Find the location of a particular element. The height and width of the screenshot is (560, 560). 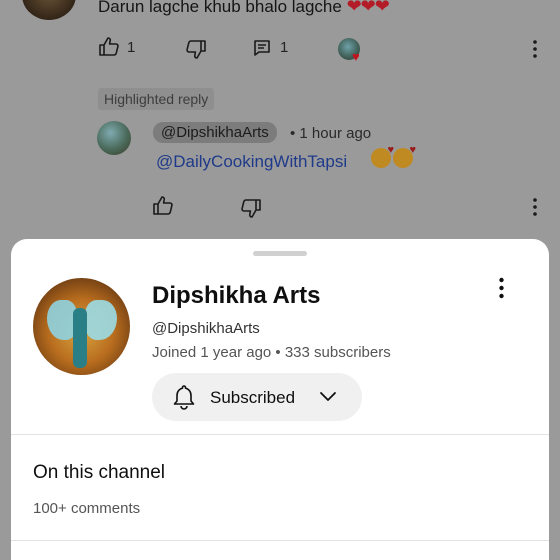

channel-more-button is located at coordinates (501, 288).